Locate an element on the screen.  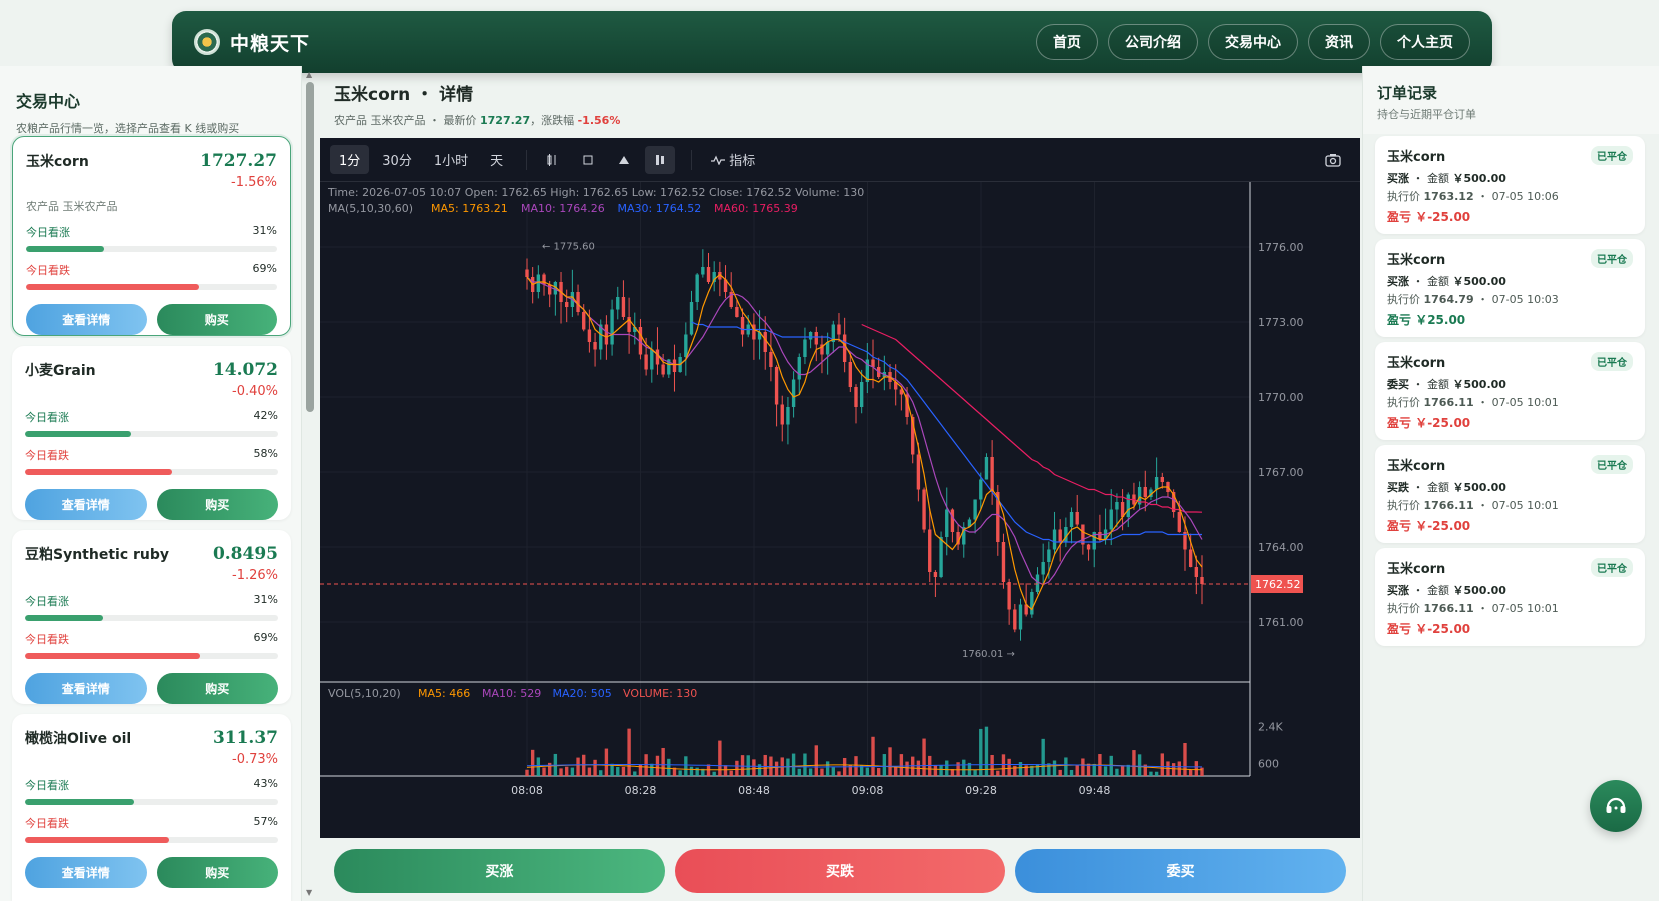
interval-day: 天 is located at coordinates (496, 159).